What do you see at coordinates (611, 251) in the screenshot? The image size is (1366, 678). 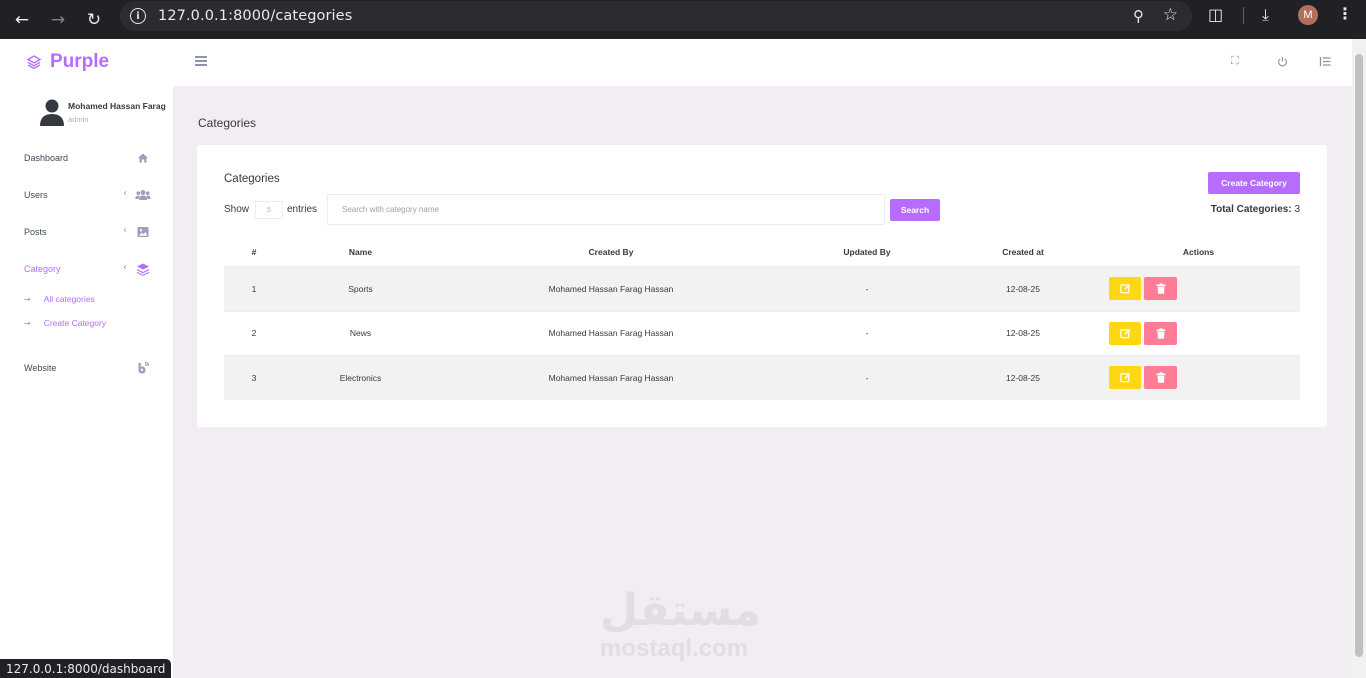 I see `column-header: Created By` at bounding box center [611, 251].